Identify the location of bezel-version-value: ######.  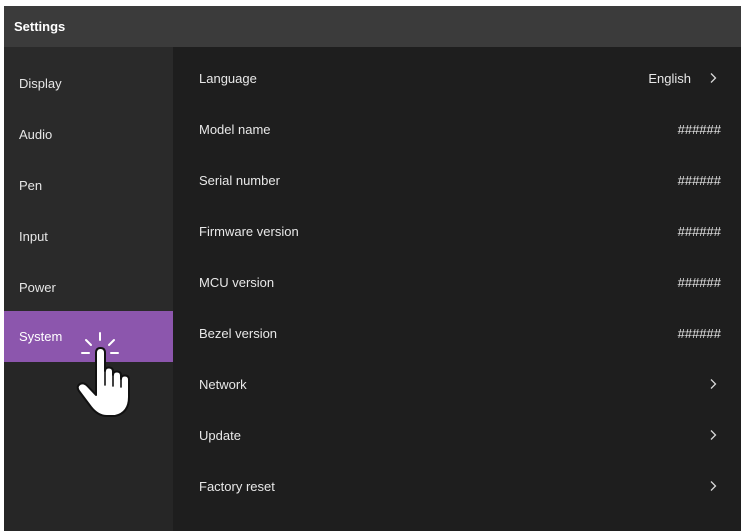
(699, 333).